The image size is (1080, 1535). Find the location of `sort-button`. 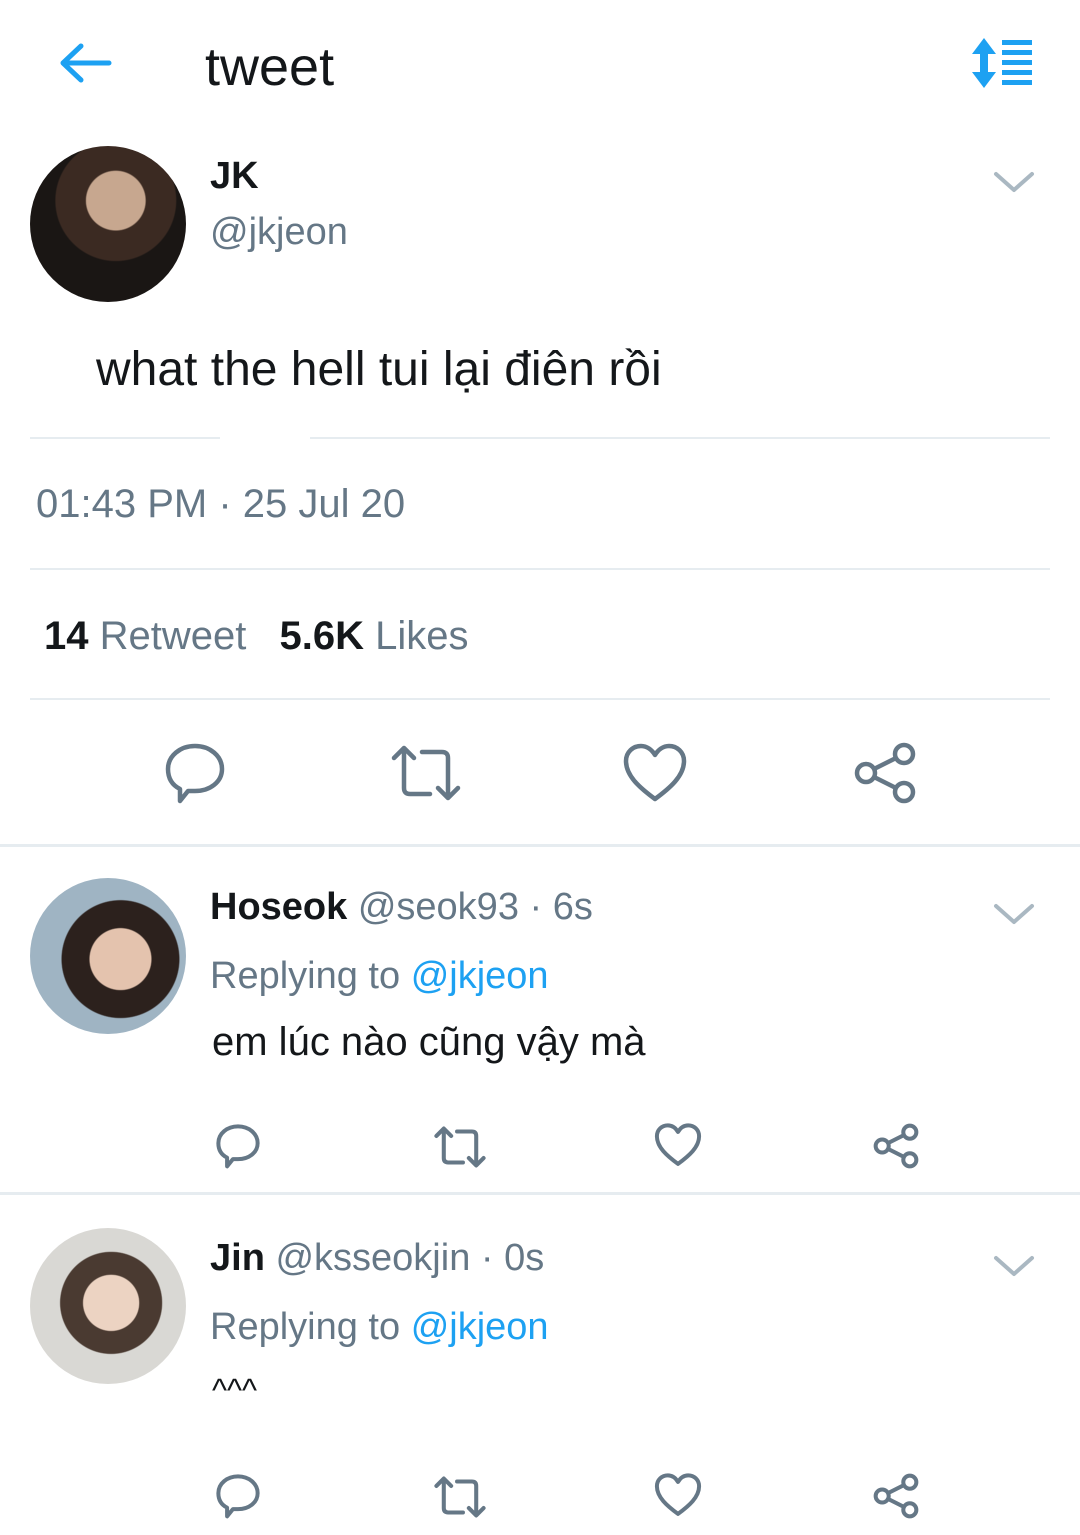

sort-button is located at coordinates (1002, 63).